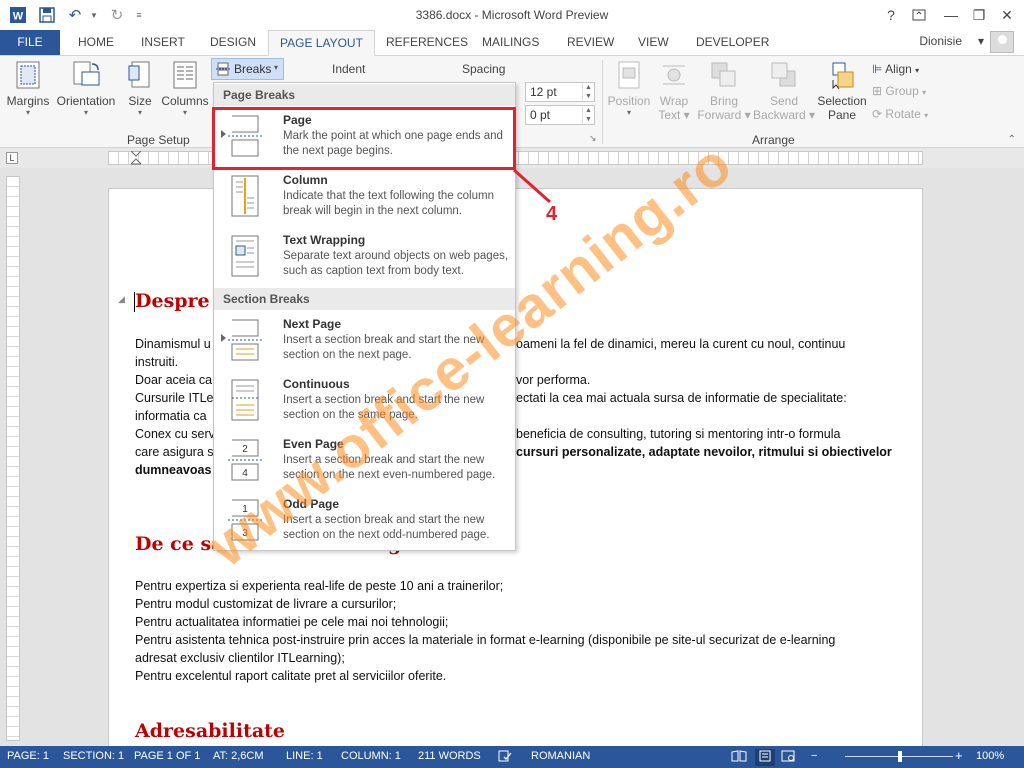  What do you see at coordinates (245, 460) in the screenshot?
I see `even-page-break-icon: 24` at bounding box center [245, 460].